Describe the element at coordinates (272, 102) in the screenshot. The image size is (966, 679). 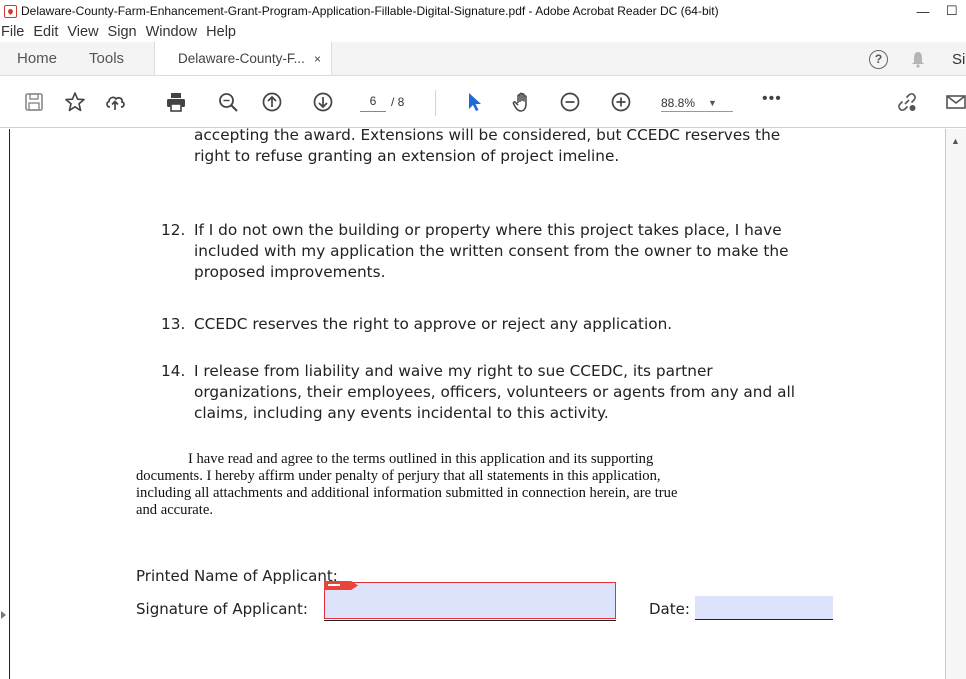
I see `previous-page-icon` at that location.